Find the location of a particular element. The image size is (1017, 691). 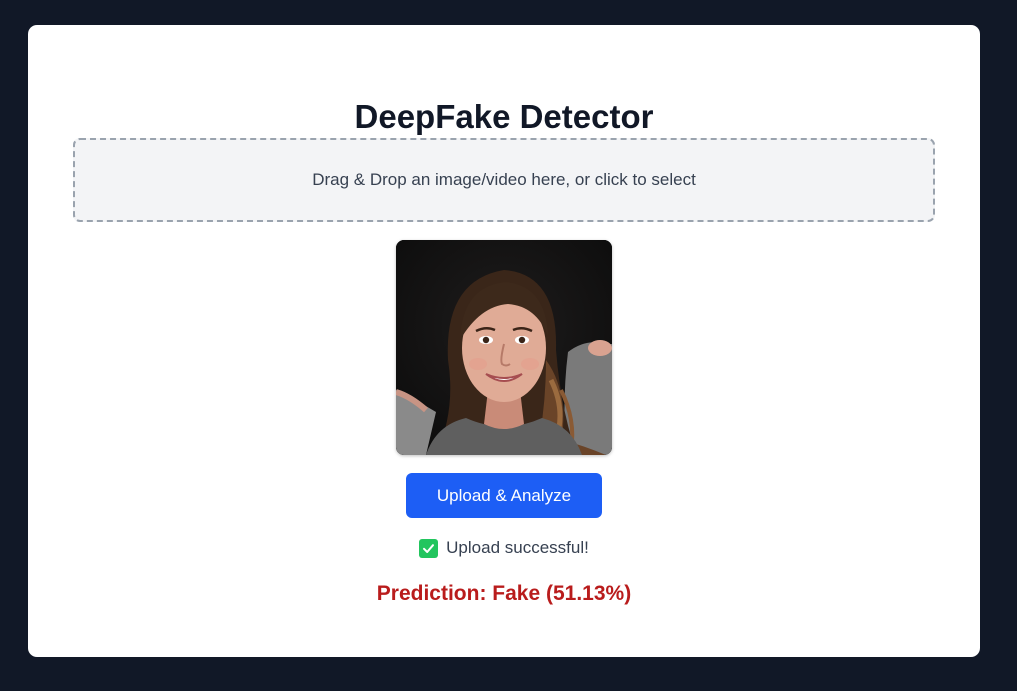

status-message: Upload successful! is located at coordinates (504, 548).